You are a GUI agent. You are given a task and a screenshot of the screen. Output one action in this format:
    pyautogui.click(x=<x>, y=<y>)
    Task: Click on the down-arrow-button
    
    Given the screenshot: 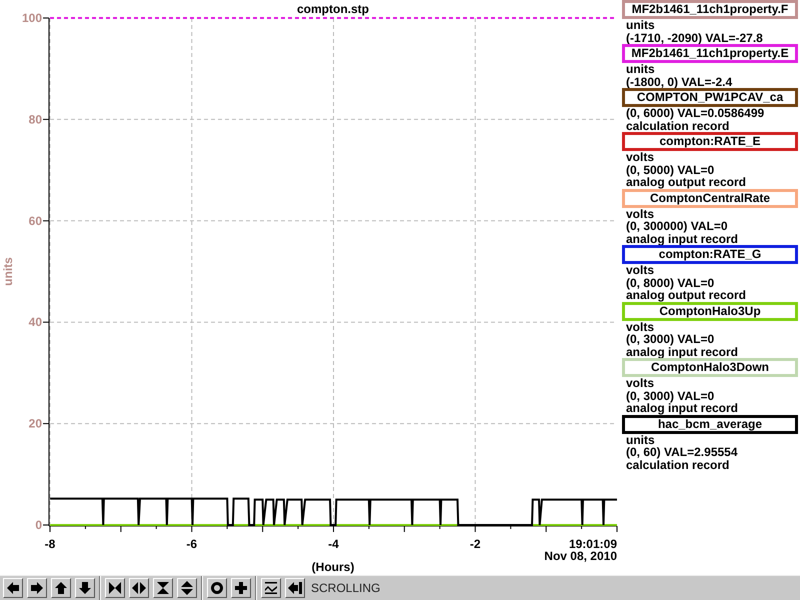 What is the action you would take?
    pyautogui.click(x=85, y=588)
    